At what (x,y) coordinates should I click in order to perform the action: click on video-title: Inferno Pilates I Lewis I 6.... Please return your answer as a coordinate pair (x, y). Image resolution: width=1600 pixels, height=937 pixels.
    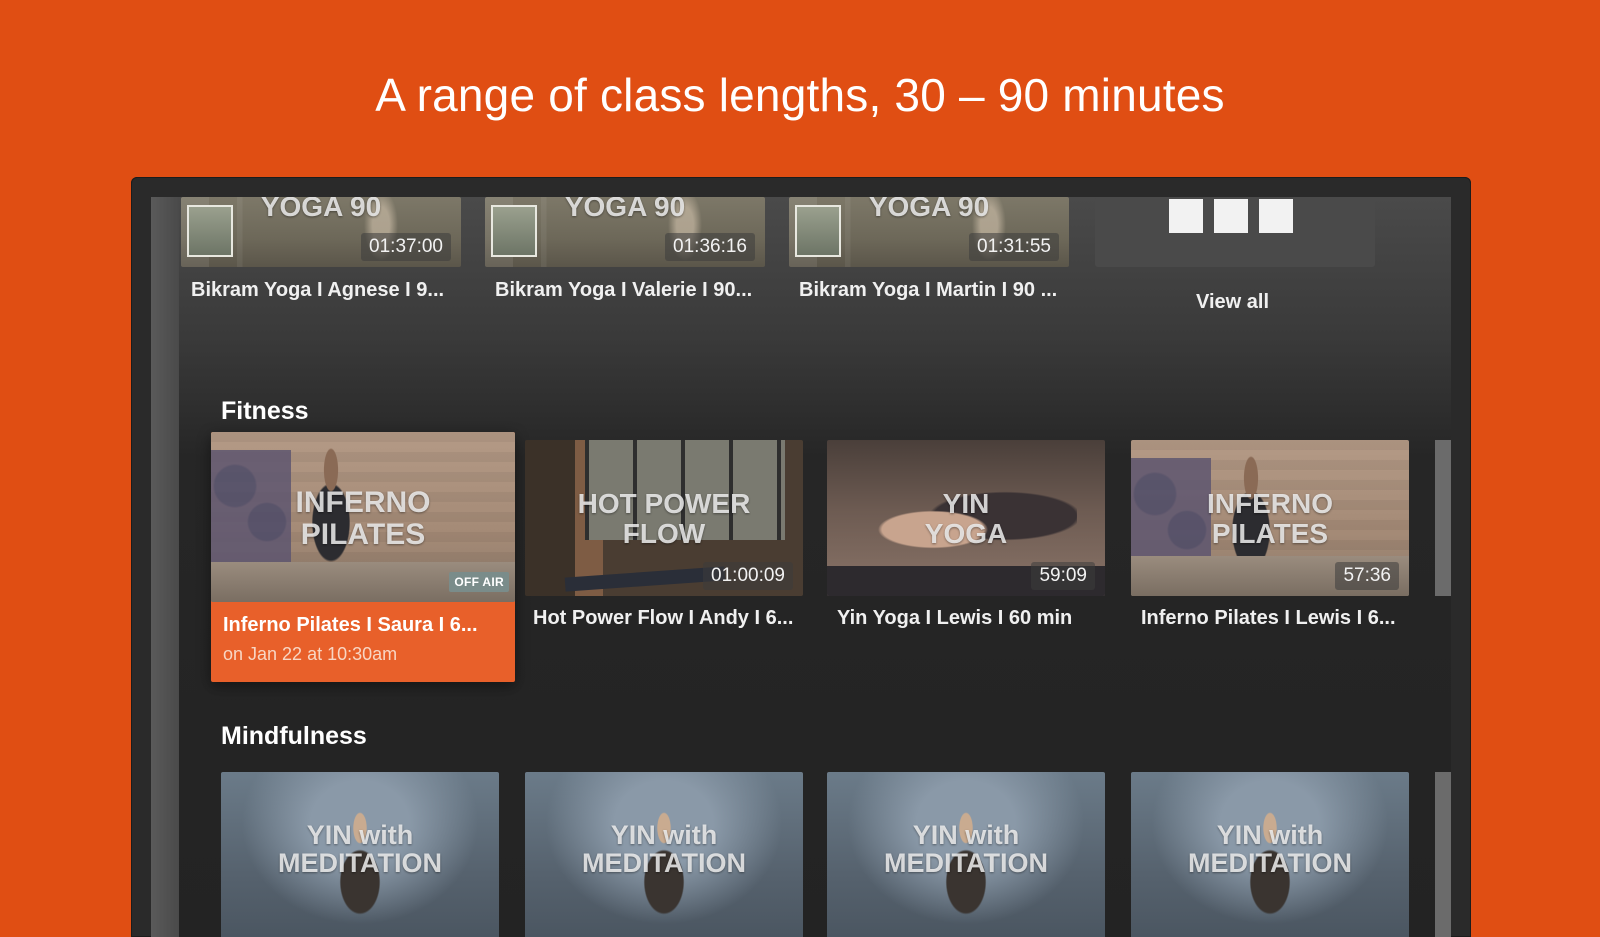
    Looking at the image, I should click on (1268, 618).